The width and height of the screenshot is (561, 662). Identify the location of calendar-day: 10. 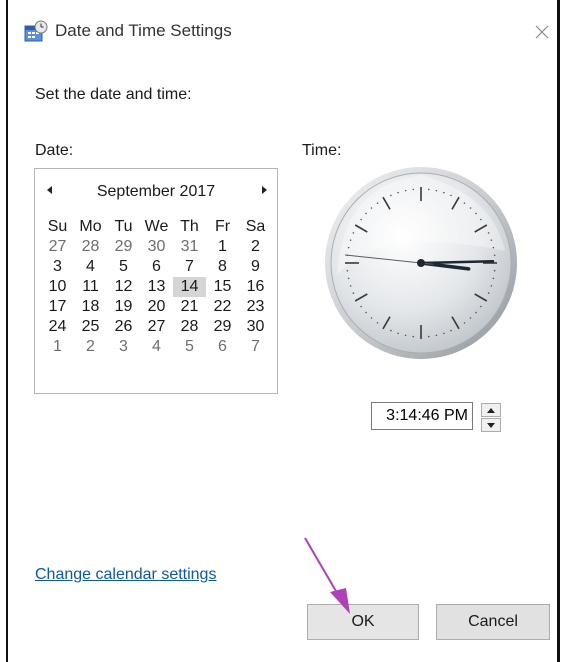
(57, 287).